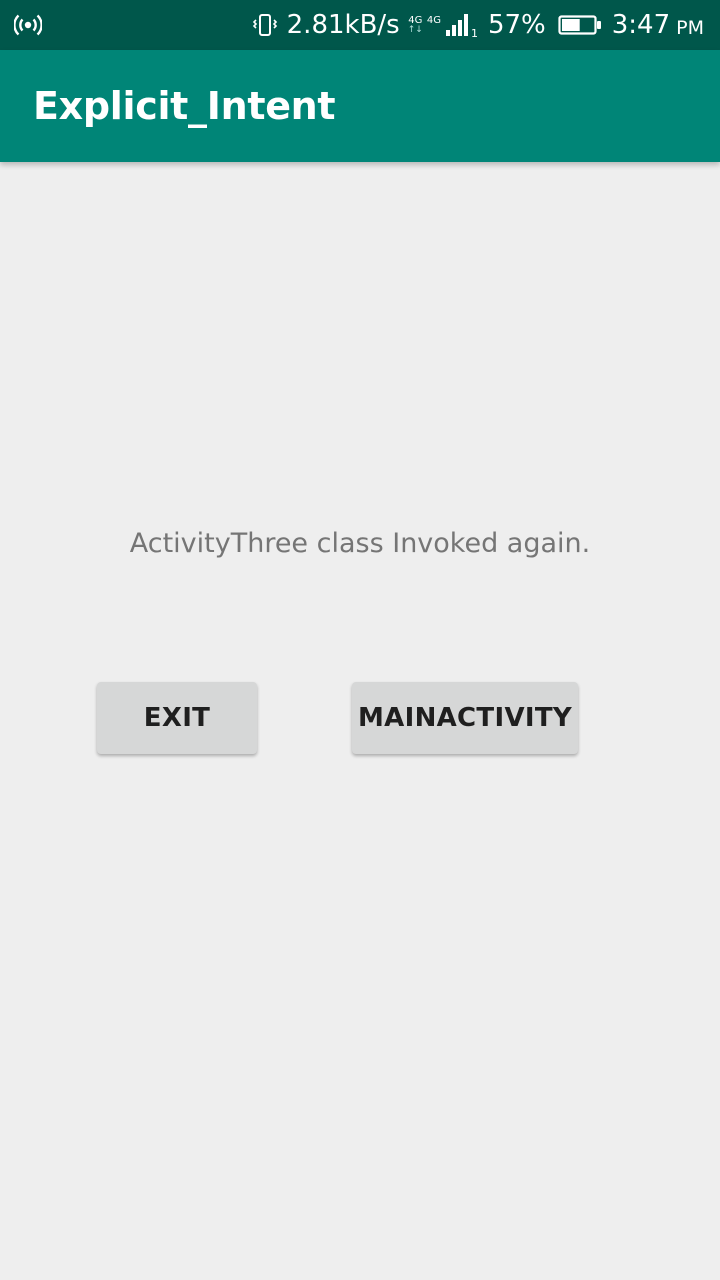 The image size is (720, 1280). I want to click on network-type-1-label: 4G, so click(415, 20).